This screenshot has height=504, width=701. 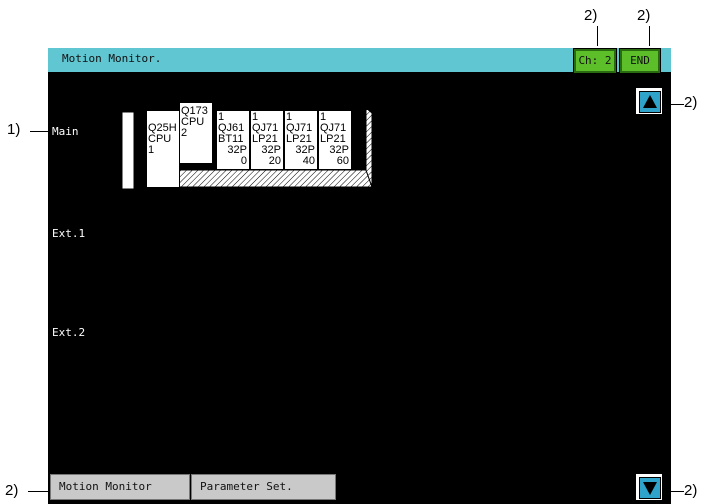 What do you see at coordinates (649, 36) in the screenshot?
I see `callout-end-line` at bounding box center [649, 36].